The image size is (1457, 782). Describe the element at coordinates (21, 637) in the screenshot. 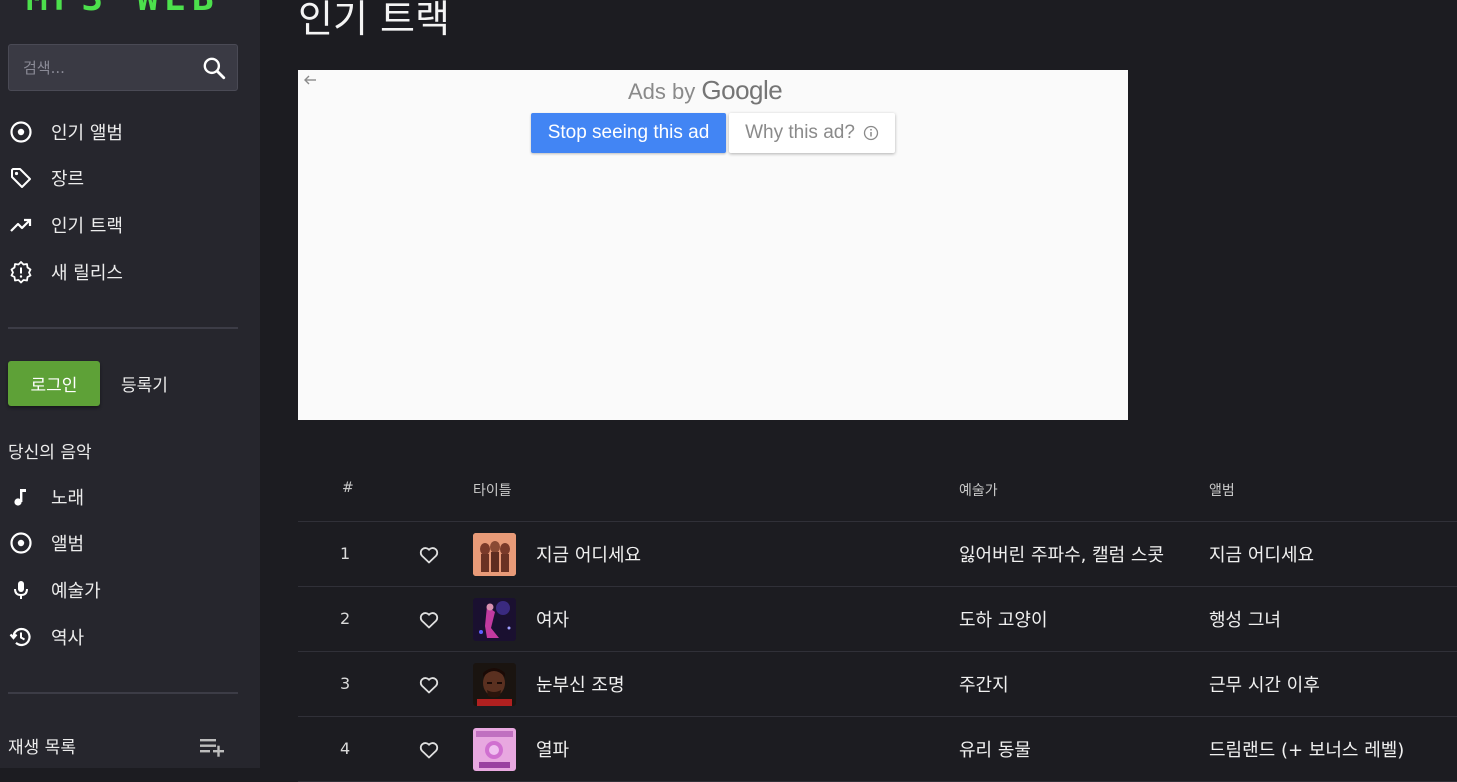

I see `history-icon` at that location.